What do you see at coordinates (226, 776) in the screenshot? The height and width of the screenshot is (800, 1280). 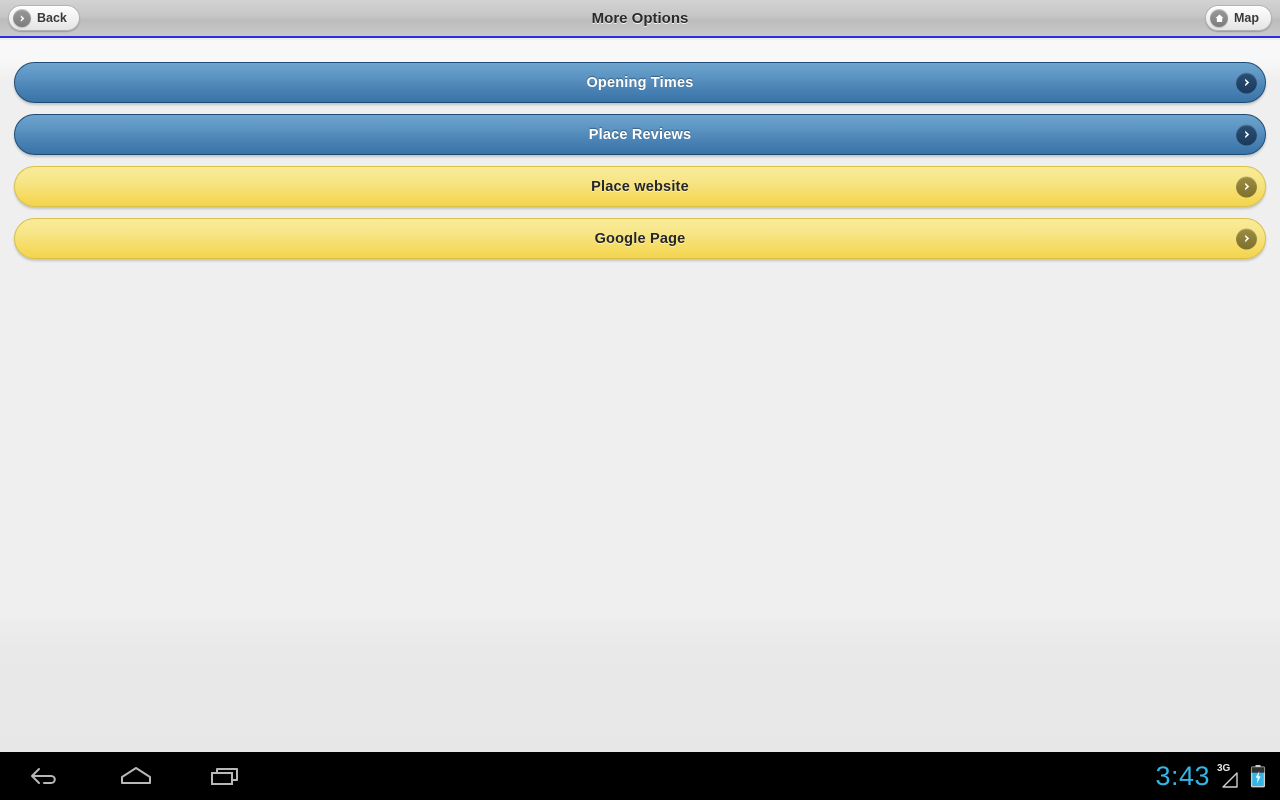 I see `recent-apps-icon` at bounding box center [226, 776].